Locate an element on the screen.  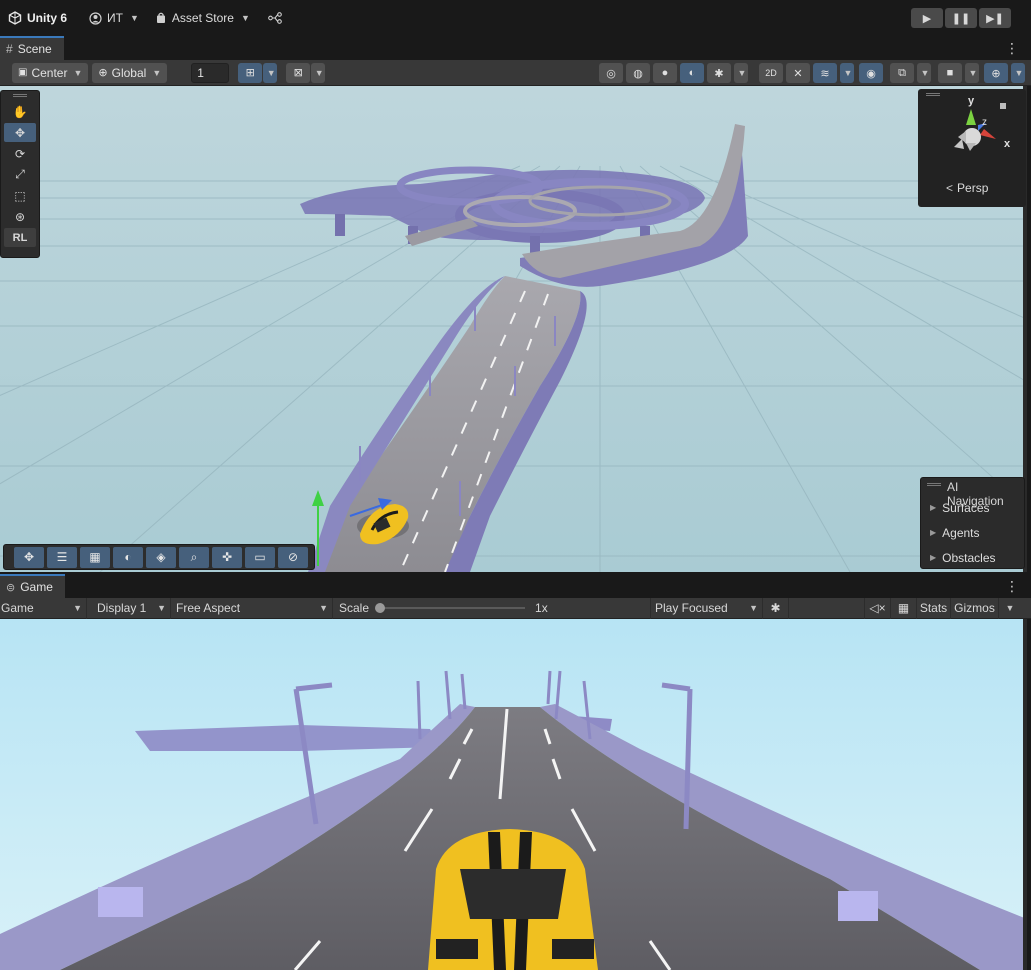
effects-dropdown: ▼ is located at coordinates (847, 73).